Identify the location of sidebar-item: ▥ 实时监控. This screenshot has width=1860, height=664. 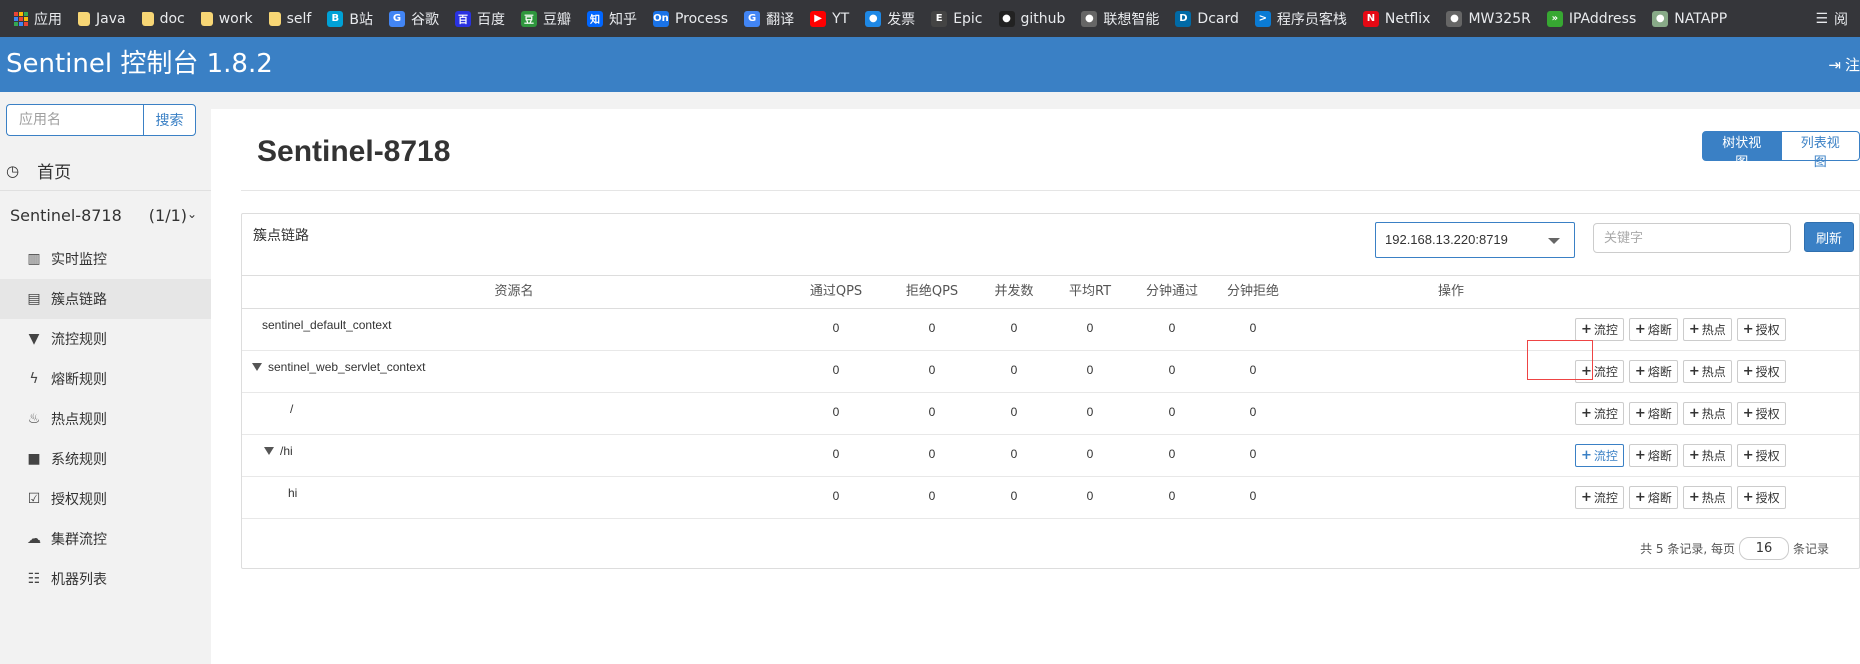
(105, 259).